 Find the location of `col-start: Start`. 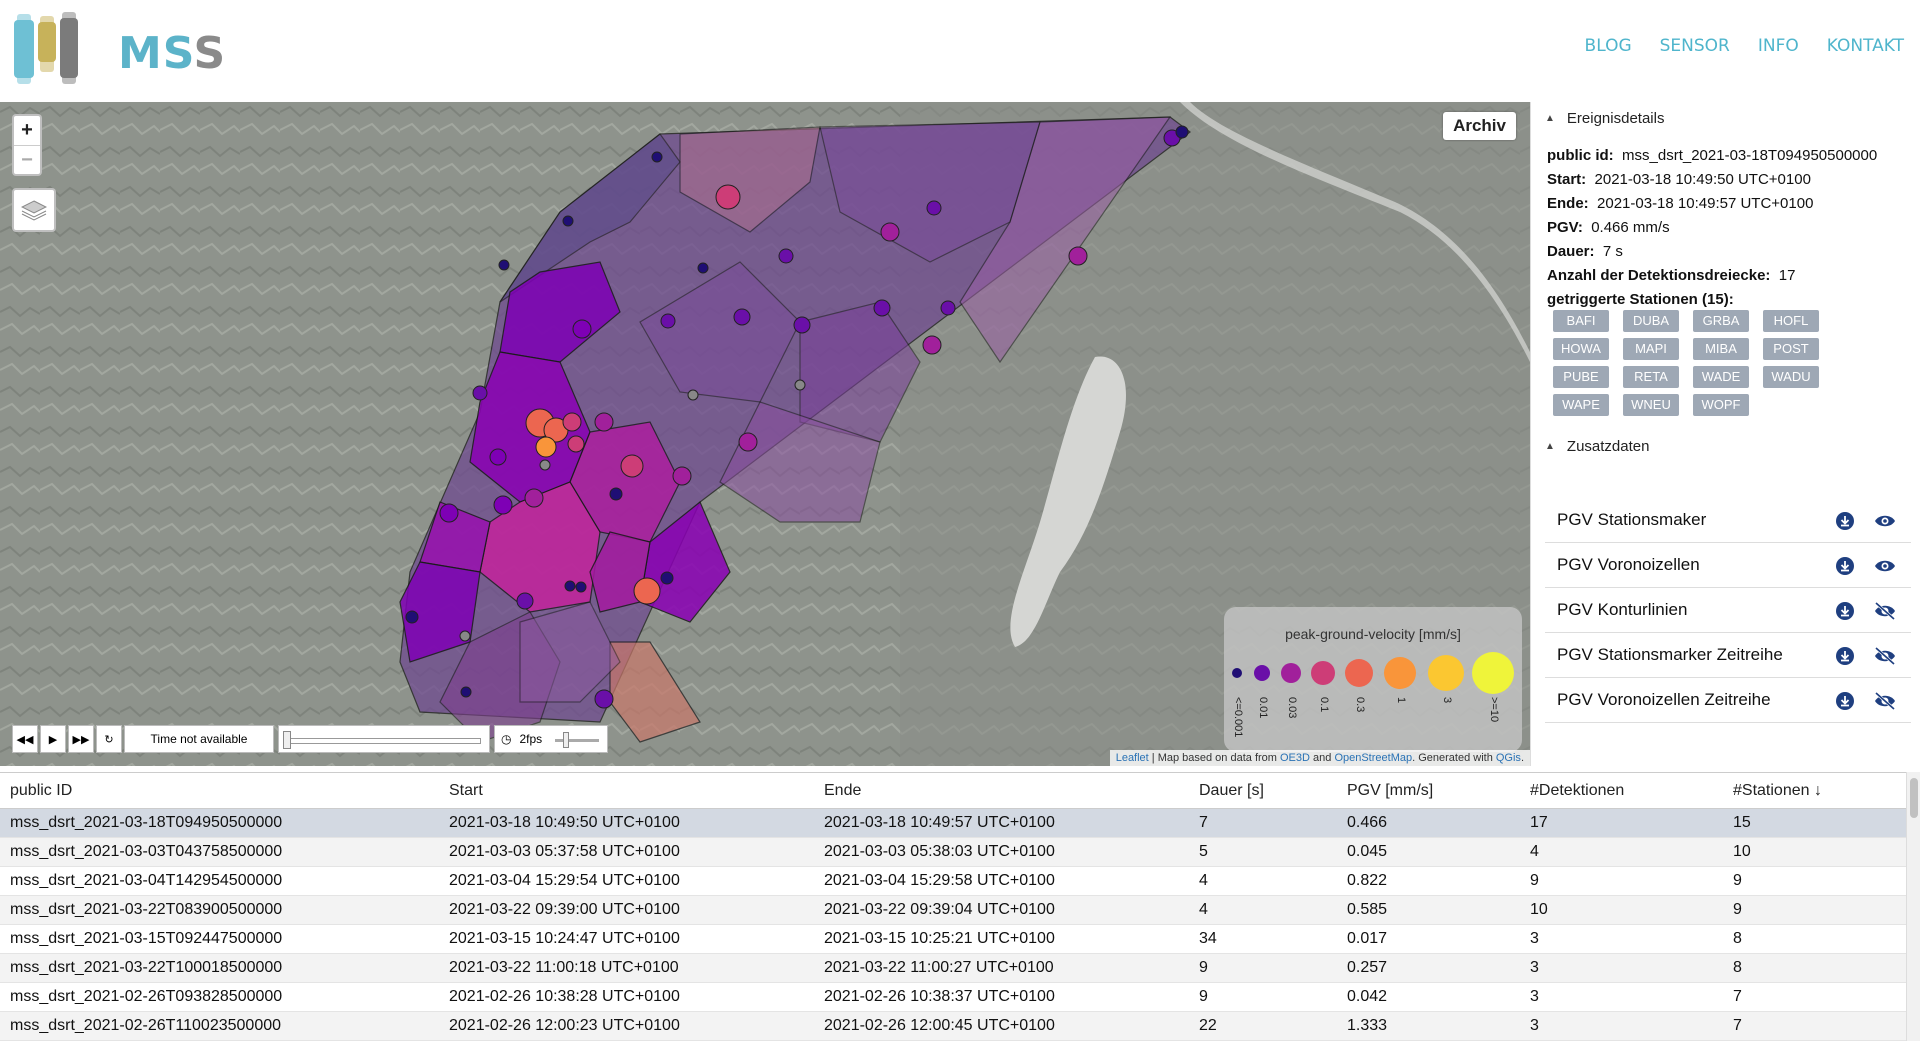

col-start: Start is located at coordinates (636, 791).